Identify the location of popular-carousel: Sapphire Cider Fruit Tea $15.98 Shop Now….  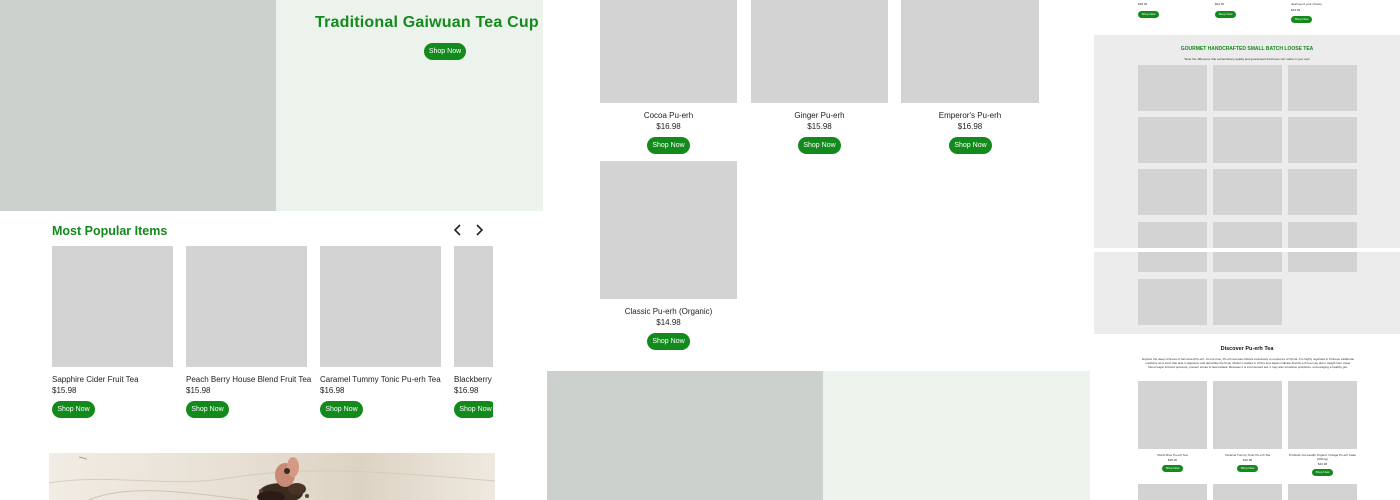
(246, 336).